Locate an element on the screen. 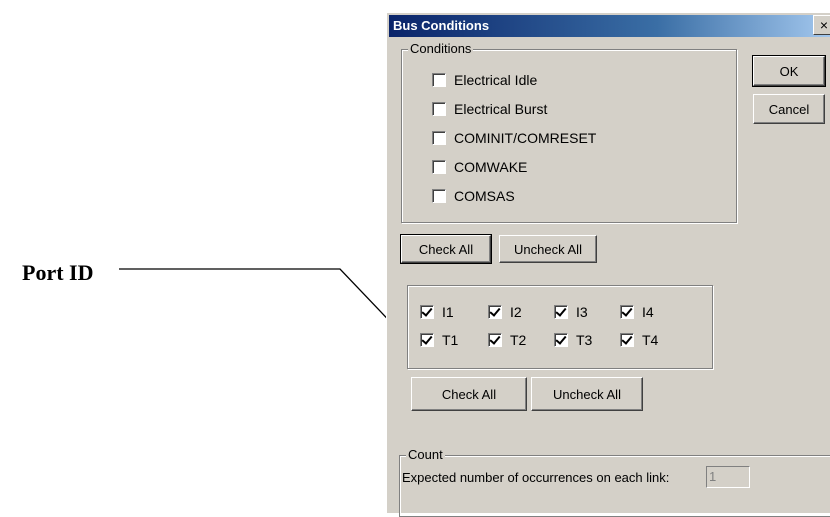  port-label: I4 is located at coordinates (648, 312).